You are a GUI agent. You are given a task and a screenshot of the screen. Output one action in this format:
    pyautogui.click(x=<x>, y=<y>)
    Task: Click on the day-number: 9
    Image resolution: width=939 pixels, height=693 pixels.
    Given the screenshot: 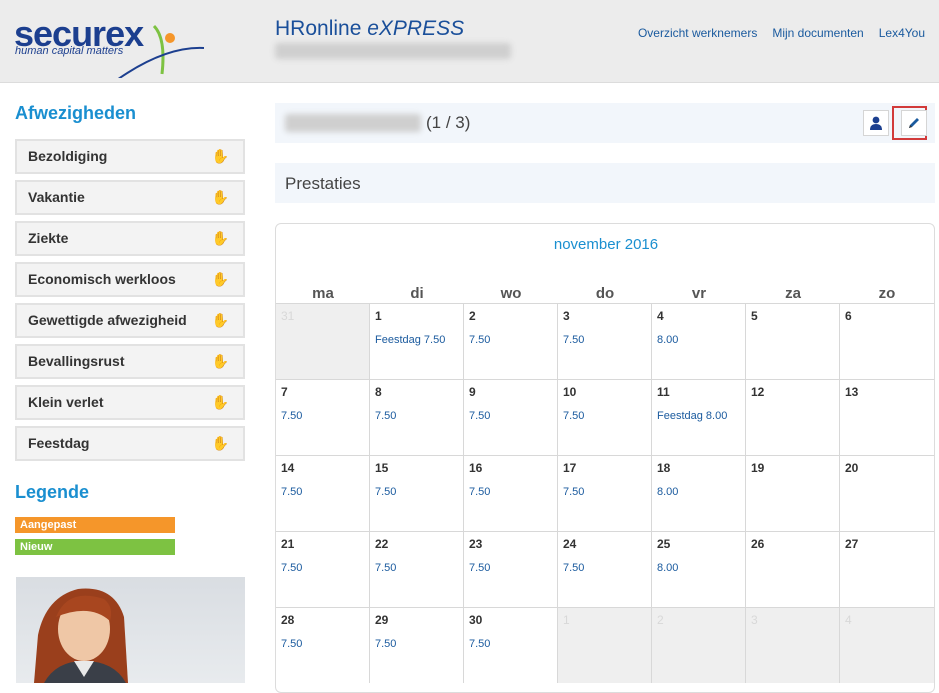 What is the action you would take?
    pyautogui.click(x=472, y=392)
    